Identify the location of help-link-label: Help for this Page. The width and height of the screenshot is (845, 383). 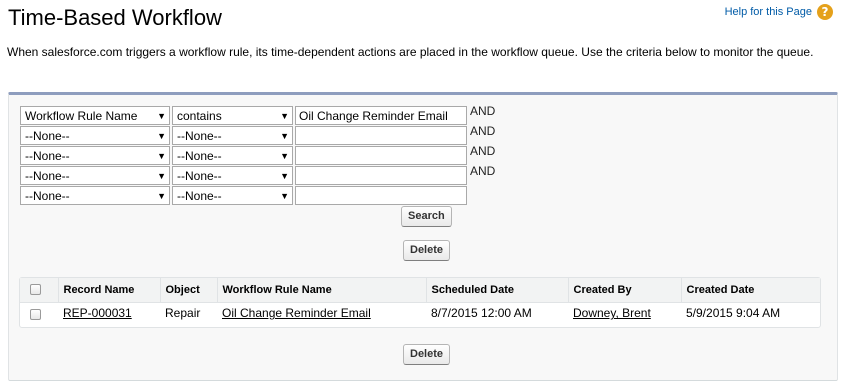
(768, 12).